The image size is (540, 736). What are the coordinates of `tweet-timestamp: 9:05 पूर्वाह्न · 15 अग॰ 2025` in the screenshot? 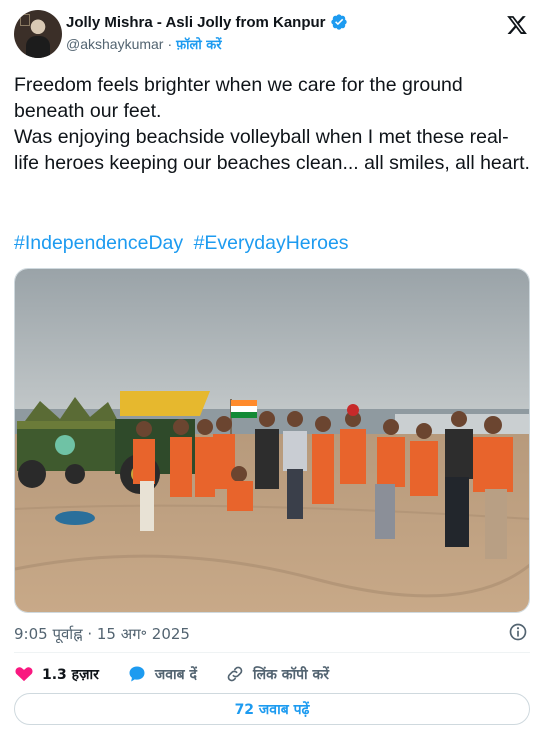 It's located at (102, 634).